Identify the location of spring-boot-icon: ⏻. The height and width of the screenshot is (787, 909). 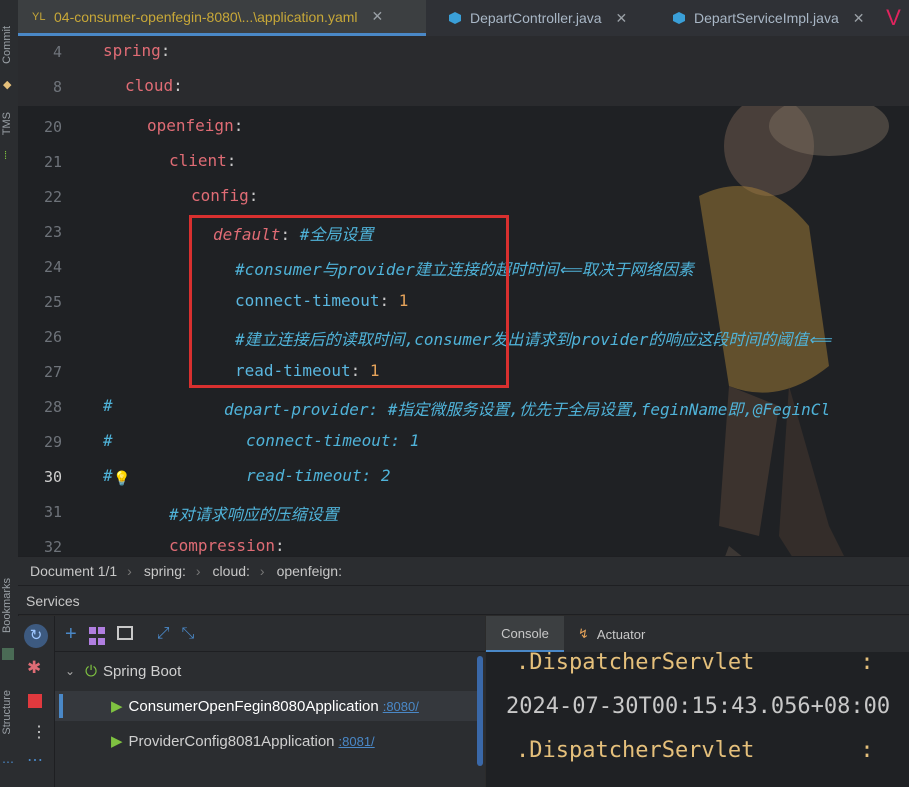
(91, 671).